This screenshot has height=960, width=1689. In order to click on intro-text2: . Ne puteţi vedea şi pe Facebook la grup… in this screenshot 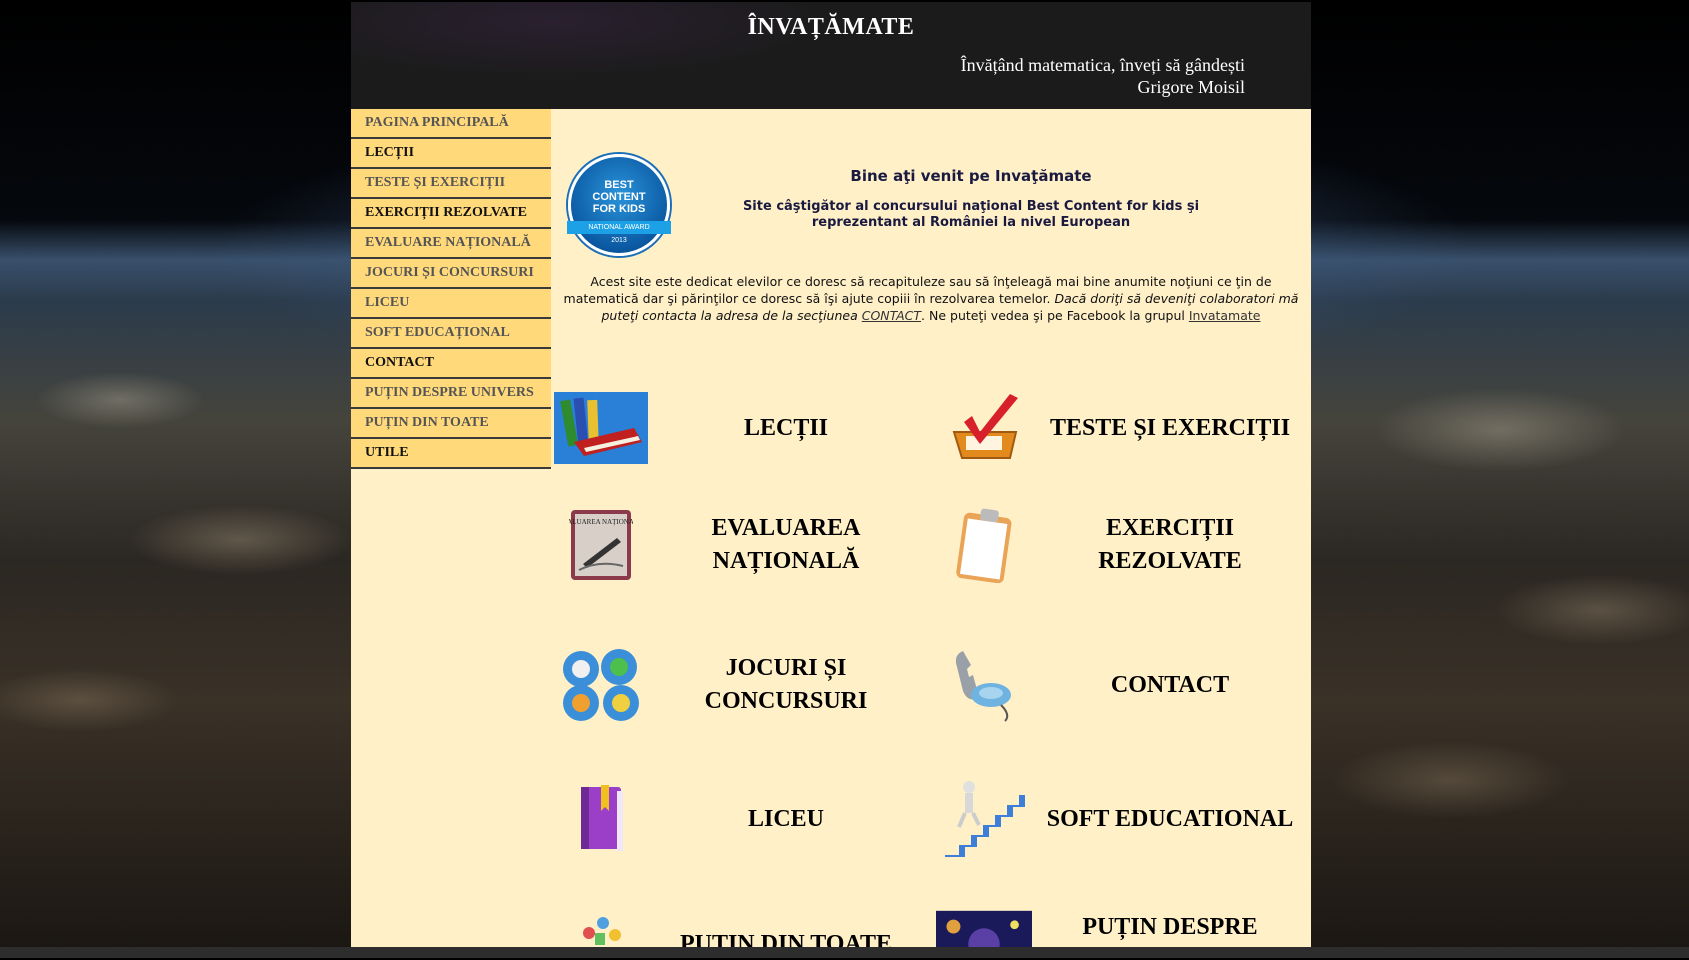, I will do `click(1055, 315)`.